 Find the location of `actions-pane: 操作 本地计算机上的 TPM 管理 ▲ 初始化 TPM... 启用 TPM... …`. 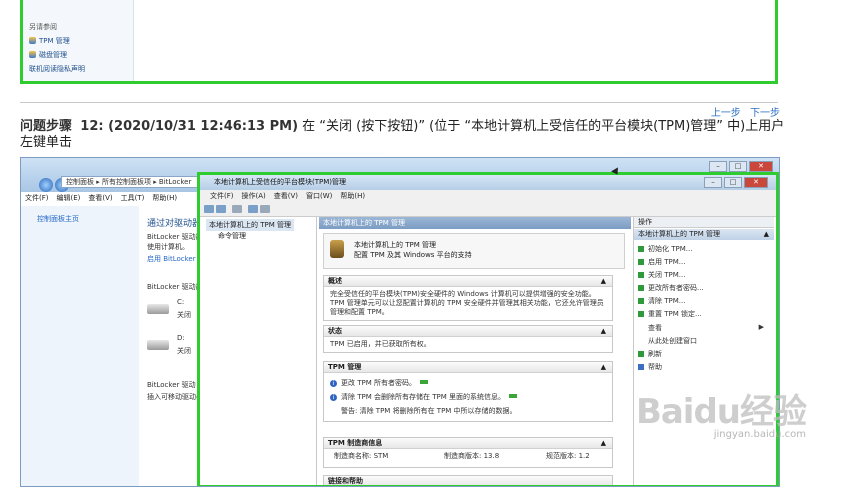

actions-pane: 操作 本地计算机上的 TPM 管理 ▲ 初始化 TPM... 启用 TPM... … is located at coordinates (703, 351).